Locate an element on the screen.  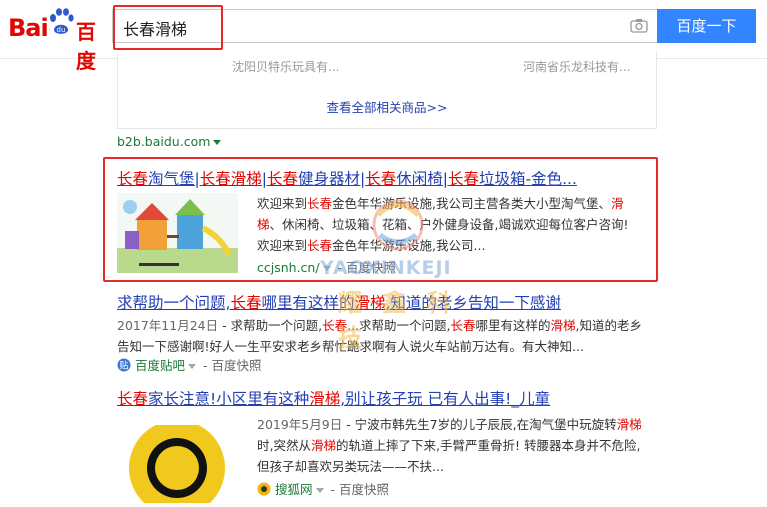
result-3-title: 长春家长注意!小区里有这种滑梯,别让孩子玩 已有人出事!_儿童 is located at coordinates (333, 398).